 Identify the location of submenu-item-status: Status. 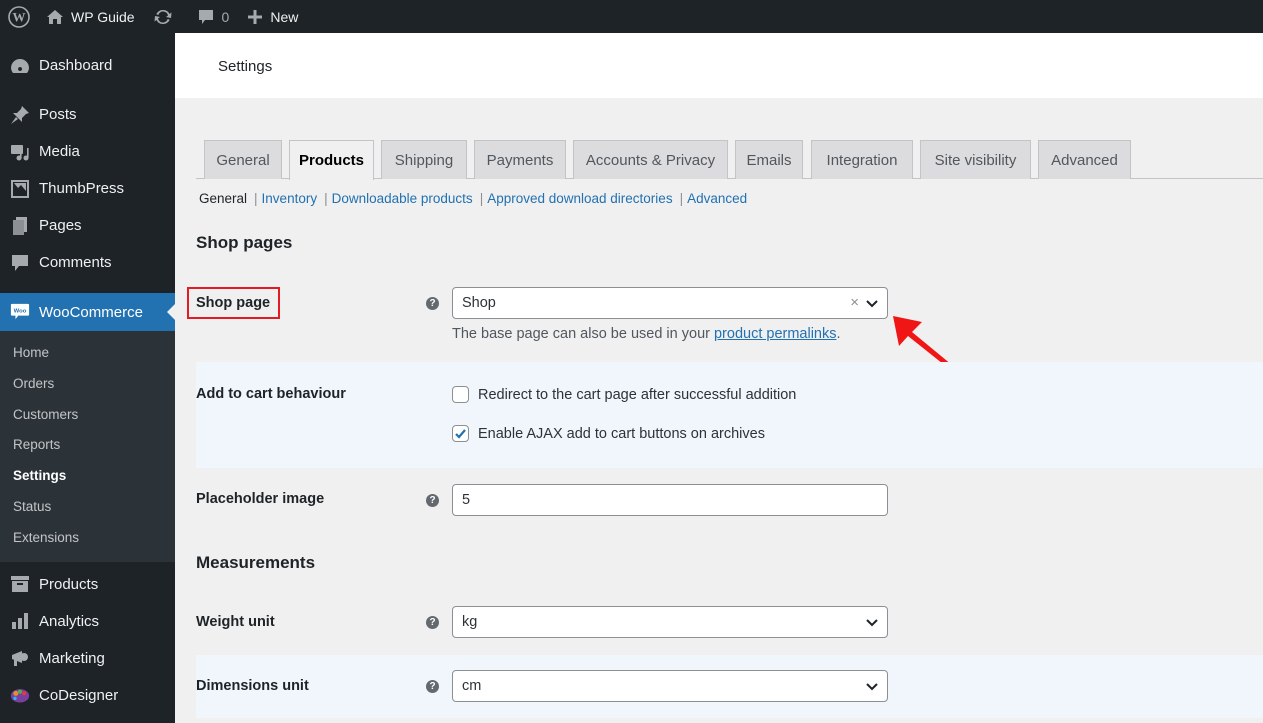
(87, 507).